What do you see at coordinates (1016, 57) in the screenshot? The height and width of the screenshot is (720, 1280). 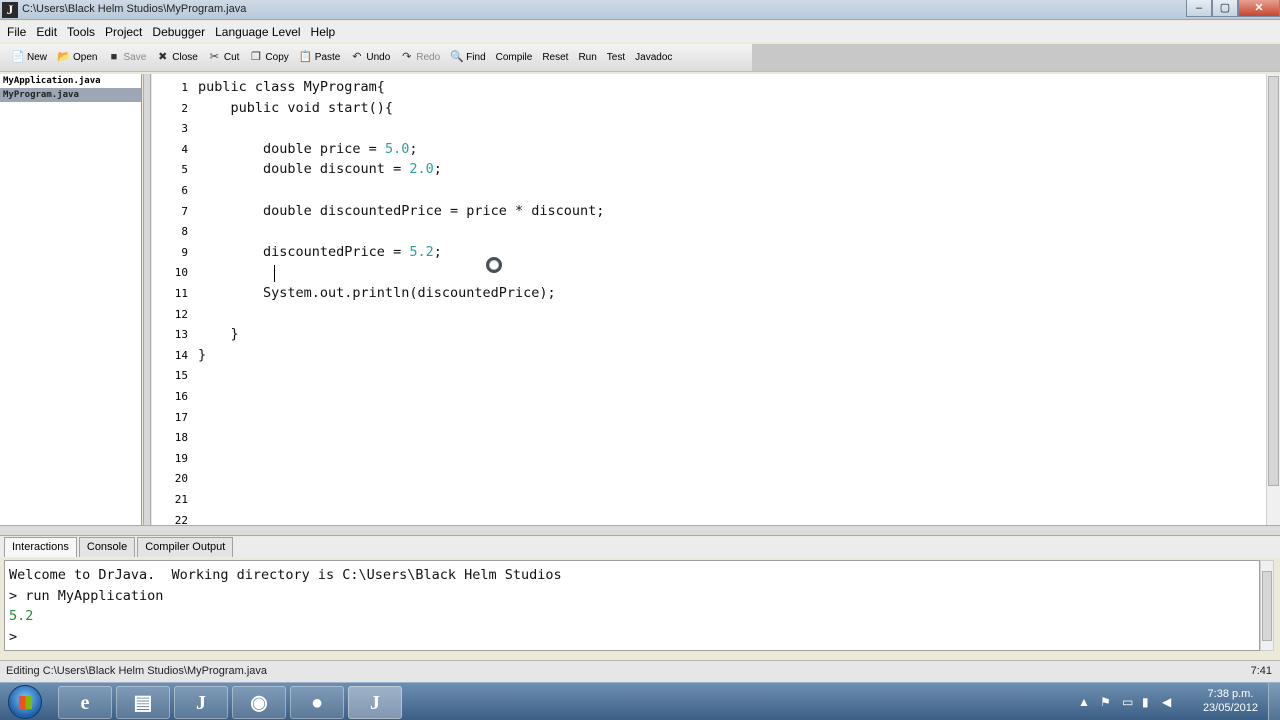 I see `toolbar-filler` at bounding box center [1016, 57].